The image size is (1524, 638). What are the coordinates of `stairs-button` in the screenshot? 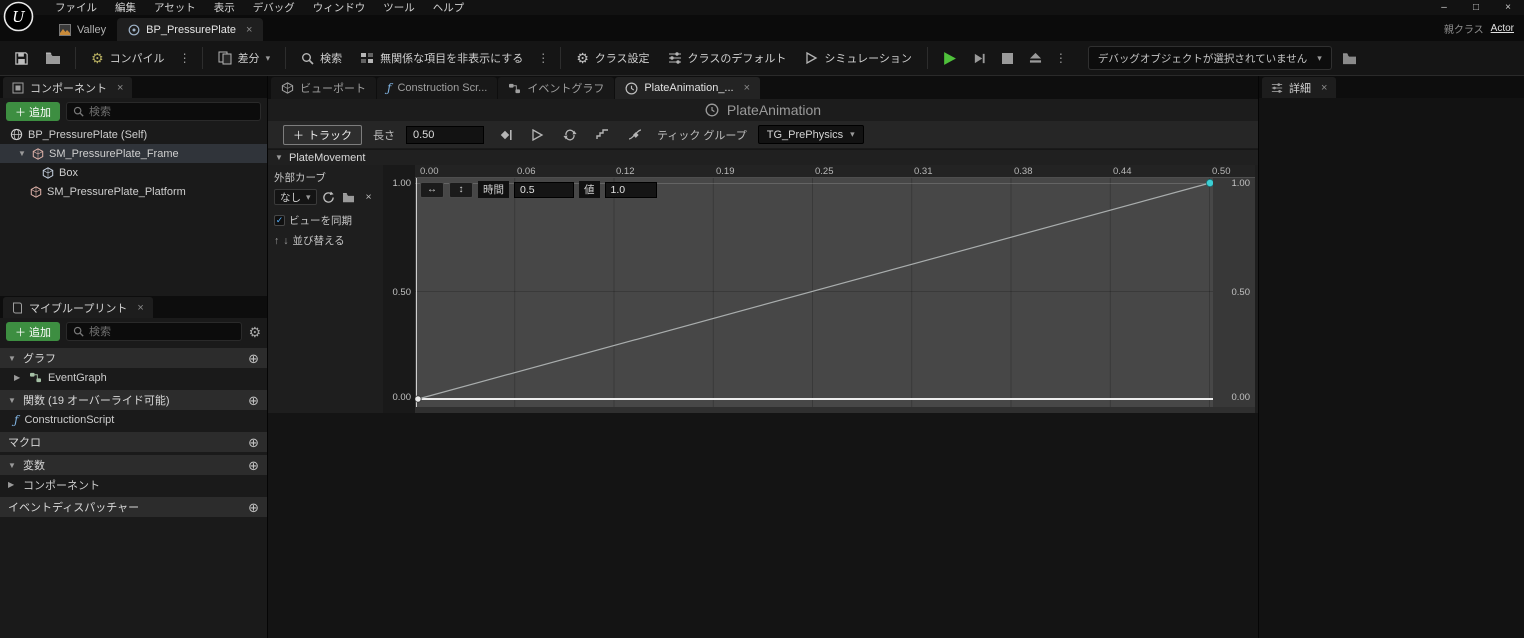 It's located at (602, 134).